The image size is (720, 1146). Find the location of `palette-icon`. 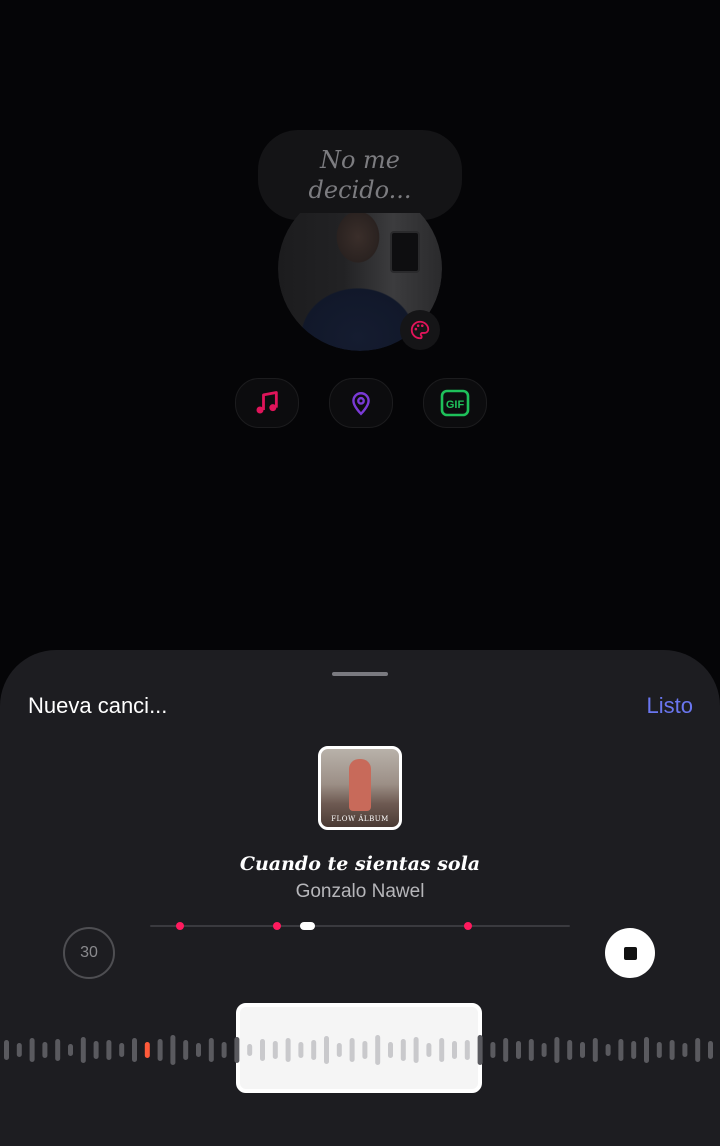

palette-icon is located at coordinates (420, 330).